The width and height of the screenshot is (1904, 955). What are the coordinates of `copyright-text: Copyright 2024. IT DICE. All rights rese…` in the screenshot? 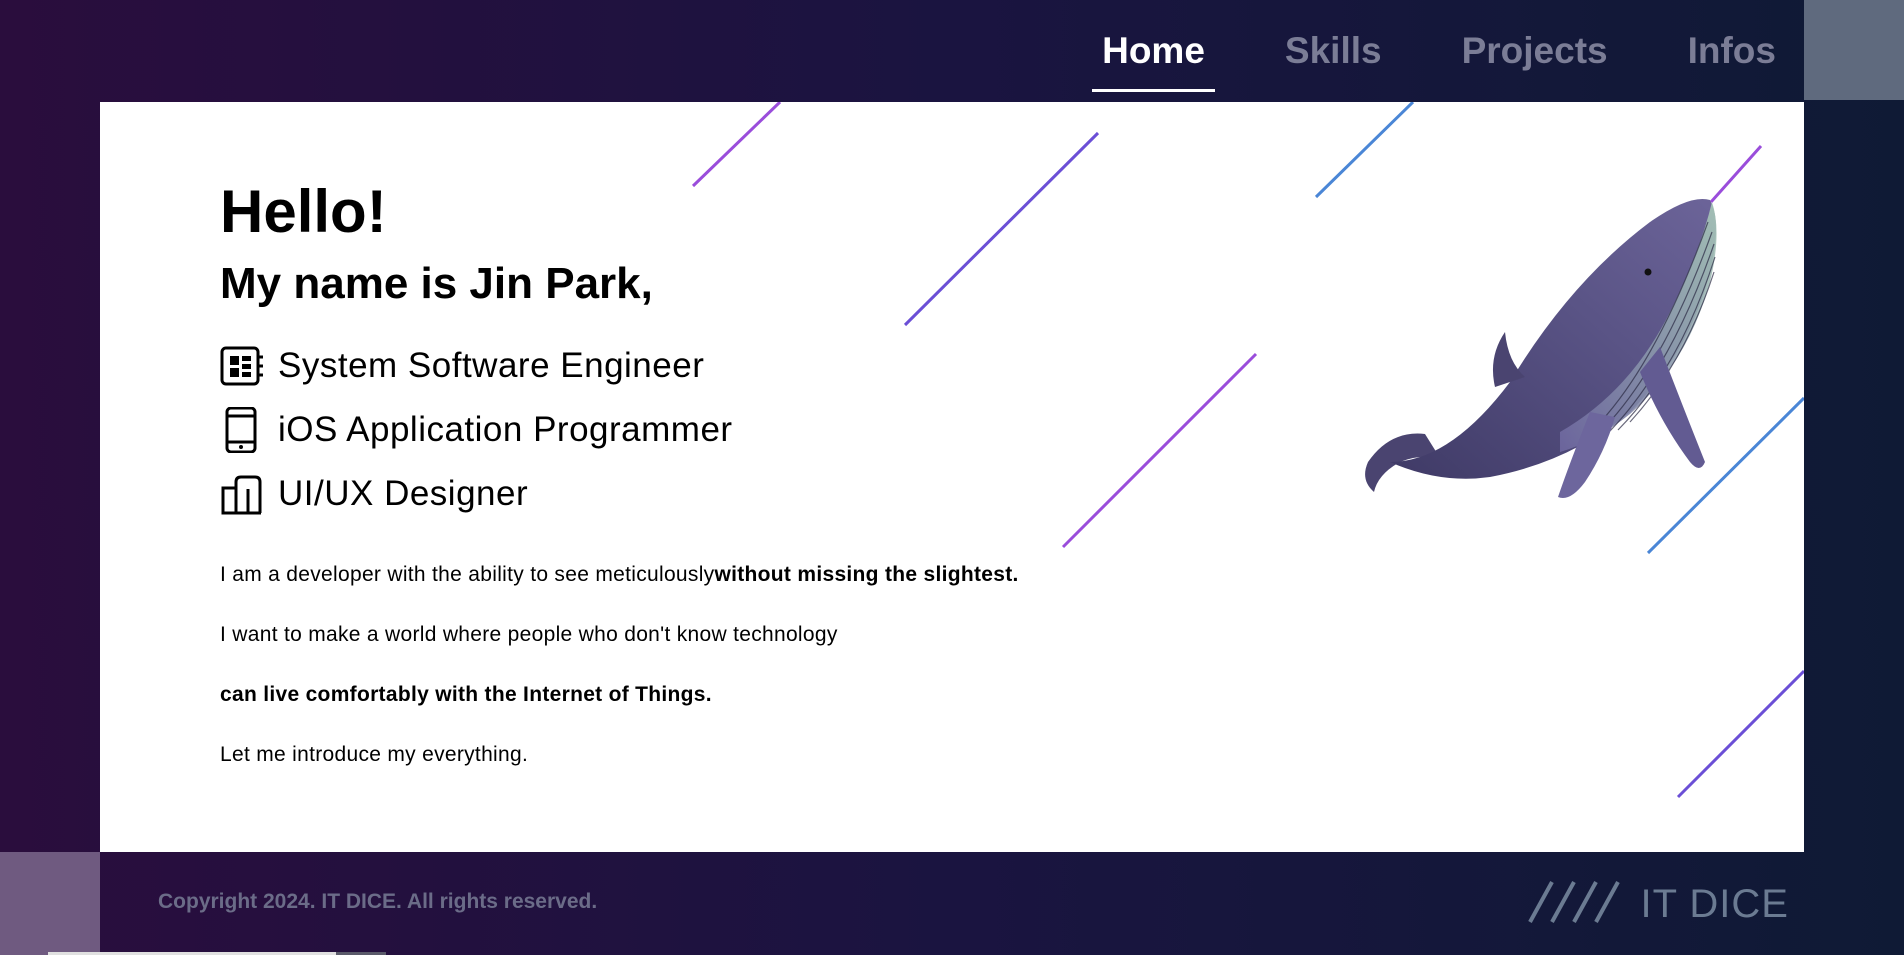 It's located at (378, 901).